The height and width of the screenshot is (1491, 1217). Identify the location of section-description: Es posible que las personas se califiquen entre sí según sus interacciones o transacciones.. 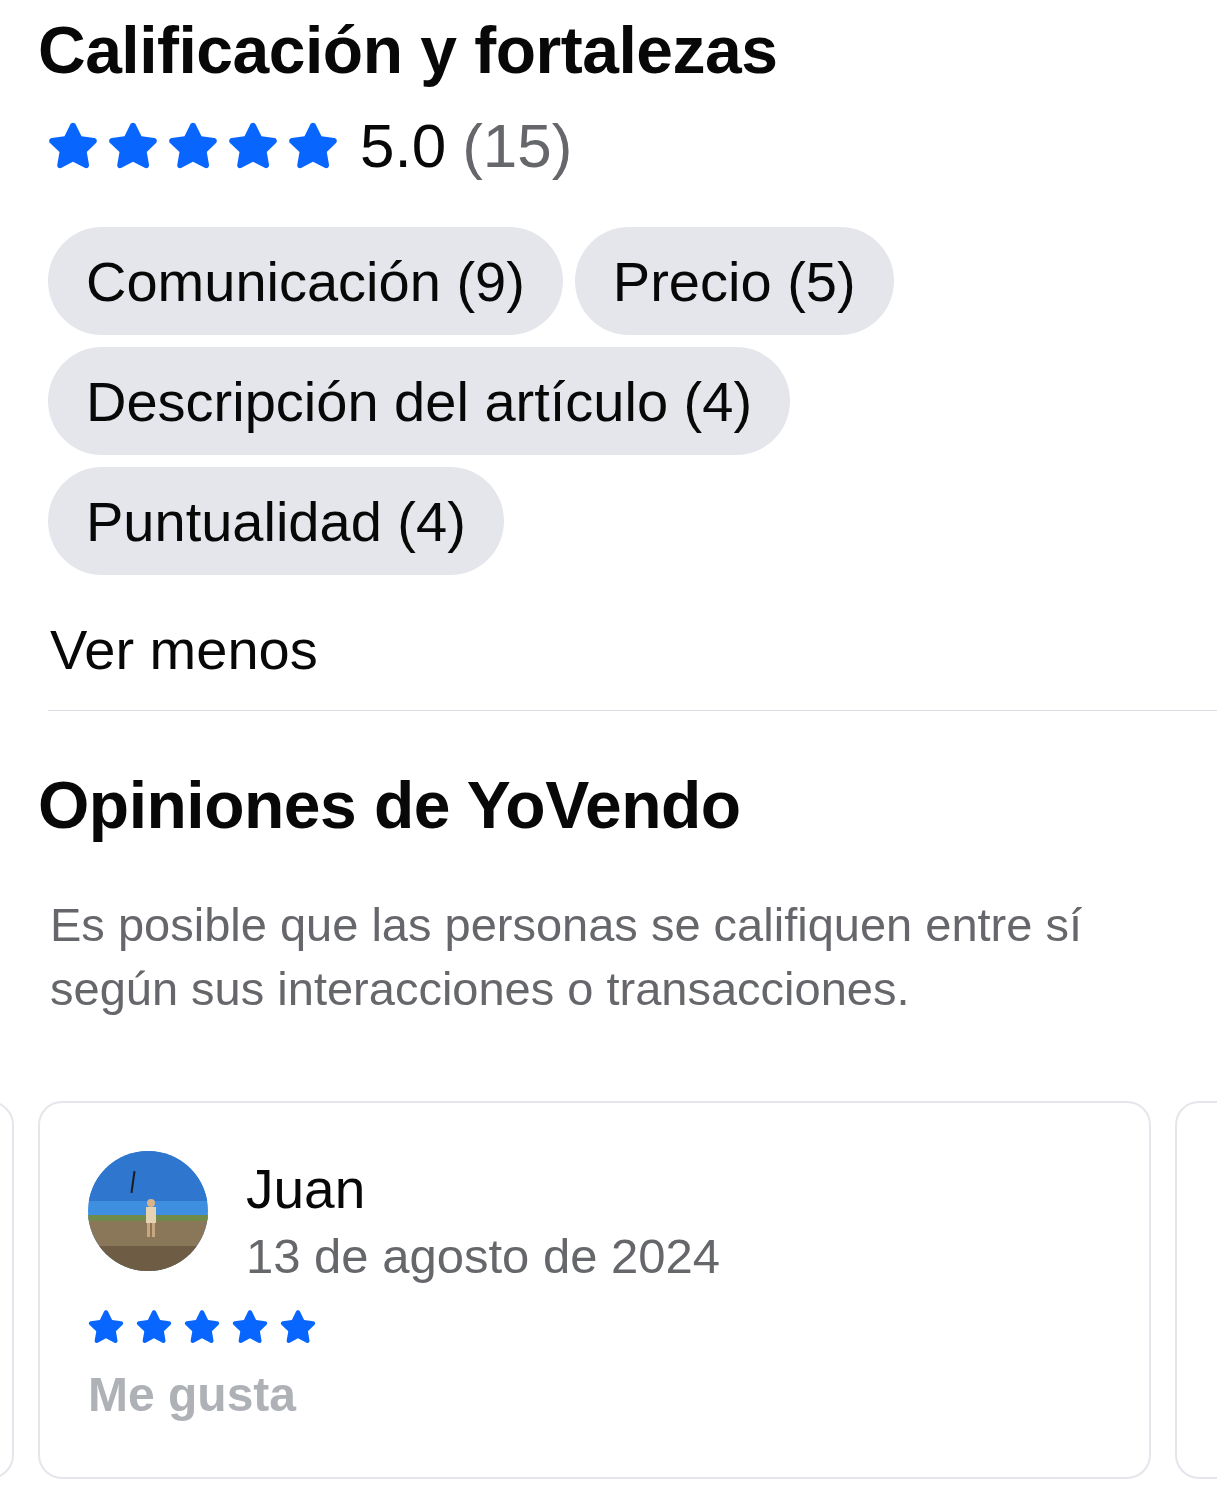
(566, 957).